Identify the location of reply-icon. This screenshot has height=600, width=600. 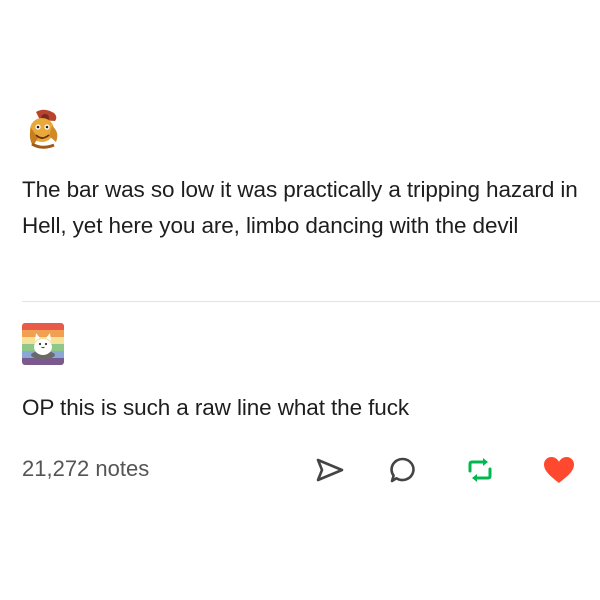
(402, 470).